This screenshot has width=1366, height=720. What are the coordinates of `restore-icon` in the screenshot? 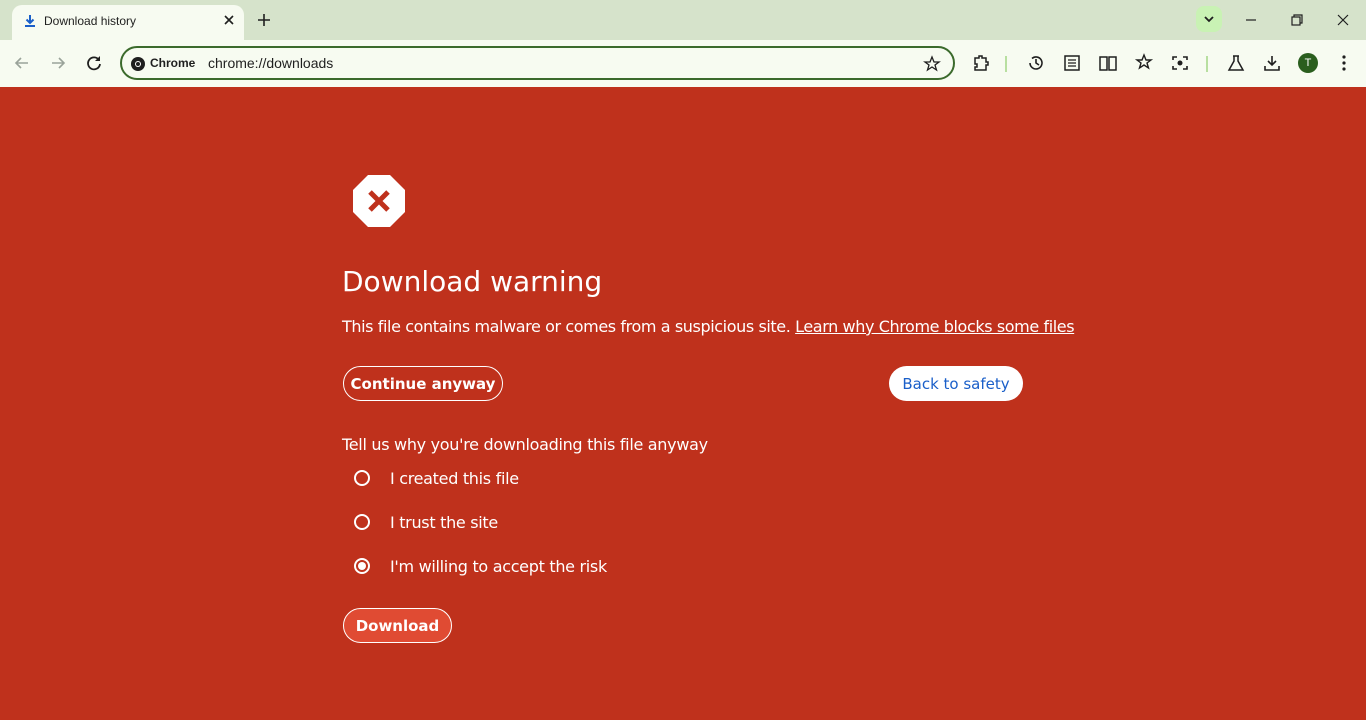 It's located at (1297, 20).